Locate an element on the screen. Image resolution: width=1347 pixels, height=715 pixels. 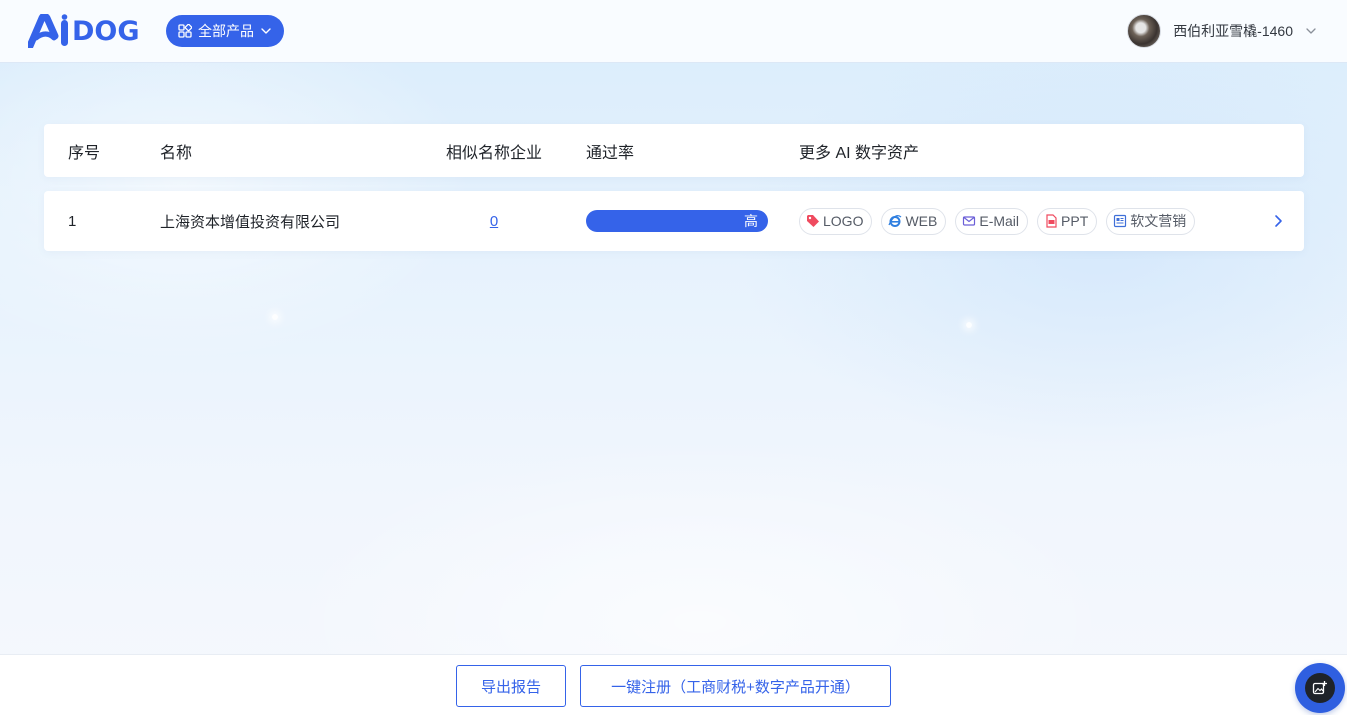
tag-icon is located at coordinates (813, 221).